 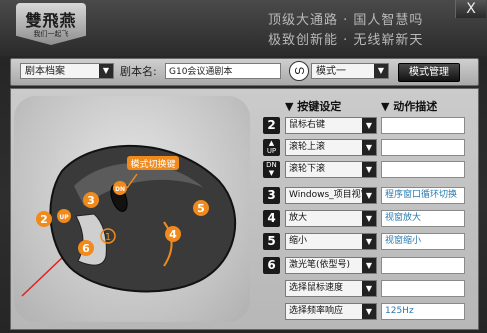 I want to click on marker-1-label: 1, so click(x=108, y=237).